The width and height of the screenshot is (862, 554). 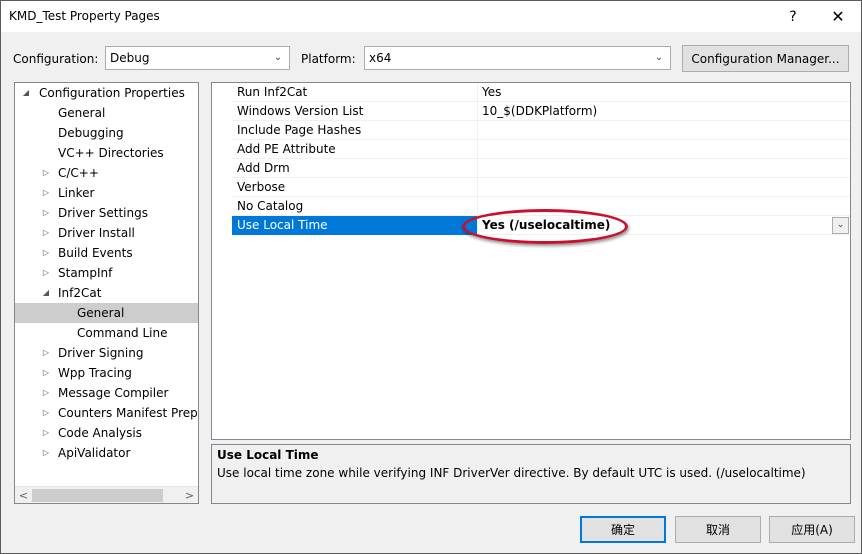 I want to click on tree-item-label: Message Compiler, so click(x=113, y=393).